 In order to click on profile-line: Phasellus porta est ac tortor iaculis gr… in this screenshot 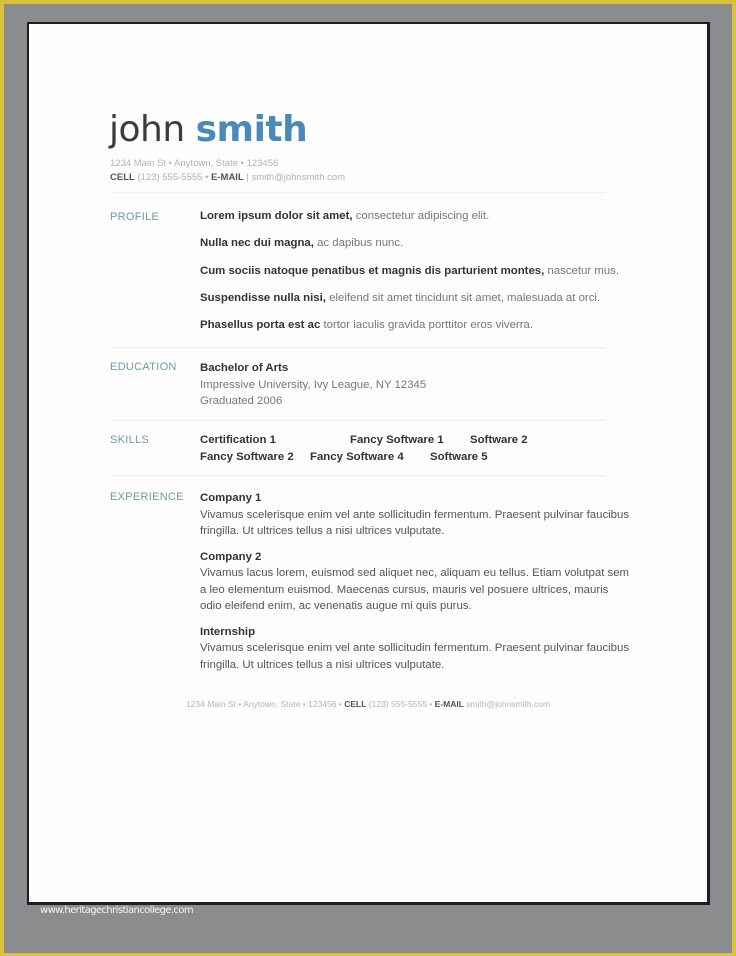, I will do `click(366, 325)`.